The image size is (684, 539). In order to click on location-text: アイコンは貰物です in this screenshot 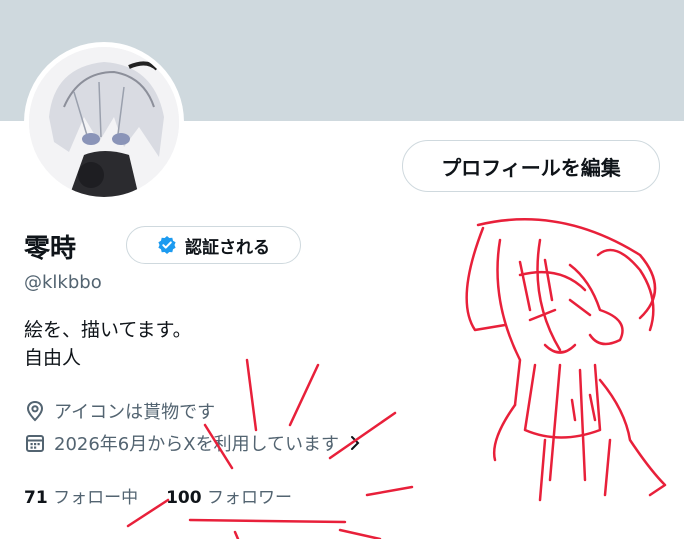, I will do `click(135, 412)`.